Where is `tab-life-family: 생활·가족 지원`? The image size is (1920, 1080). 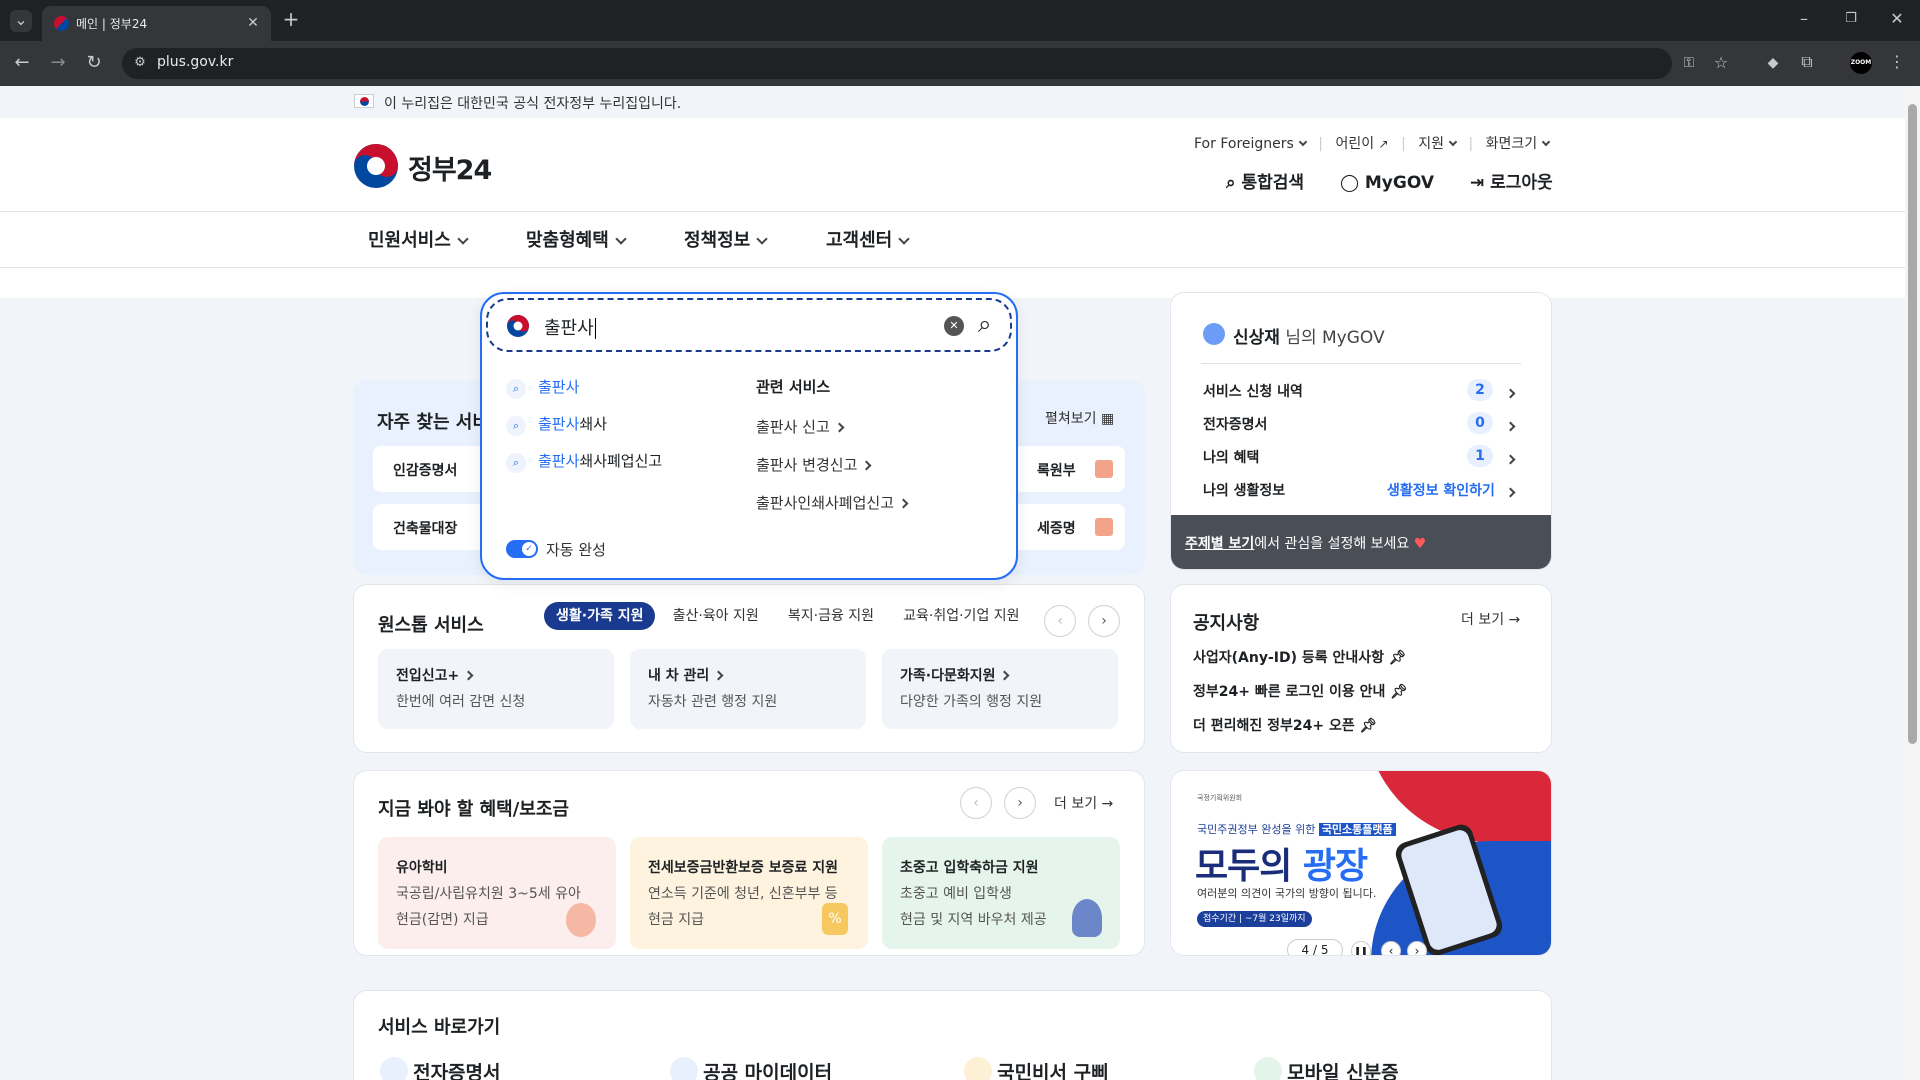
tab-life-family: 생활·가족 지원 is located at coordinates (600, 616).